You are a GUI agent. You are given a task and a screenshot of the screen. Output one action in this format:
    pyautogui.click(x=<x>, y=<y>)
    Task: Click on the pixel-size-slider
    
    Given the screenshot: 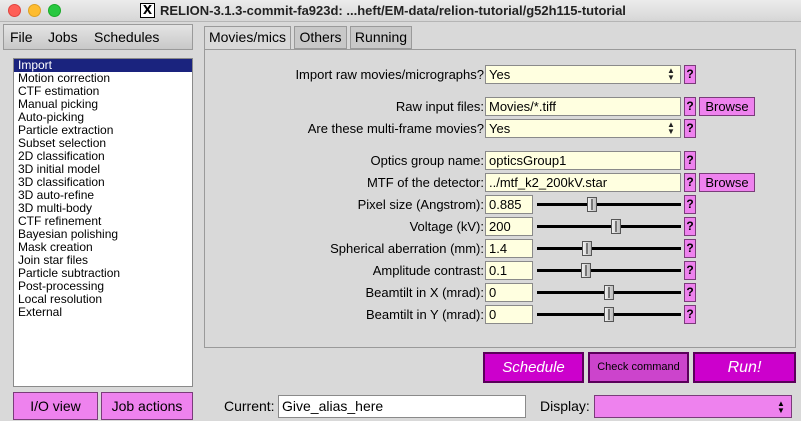 What is the action you would take?
    pyautogui.click(x=609, y=204)
    